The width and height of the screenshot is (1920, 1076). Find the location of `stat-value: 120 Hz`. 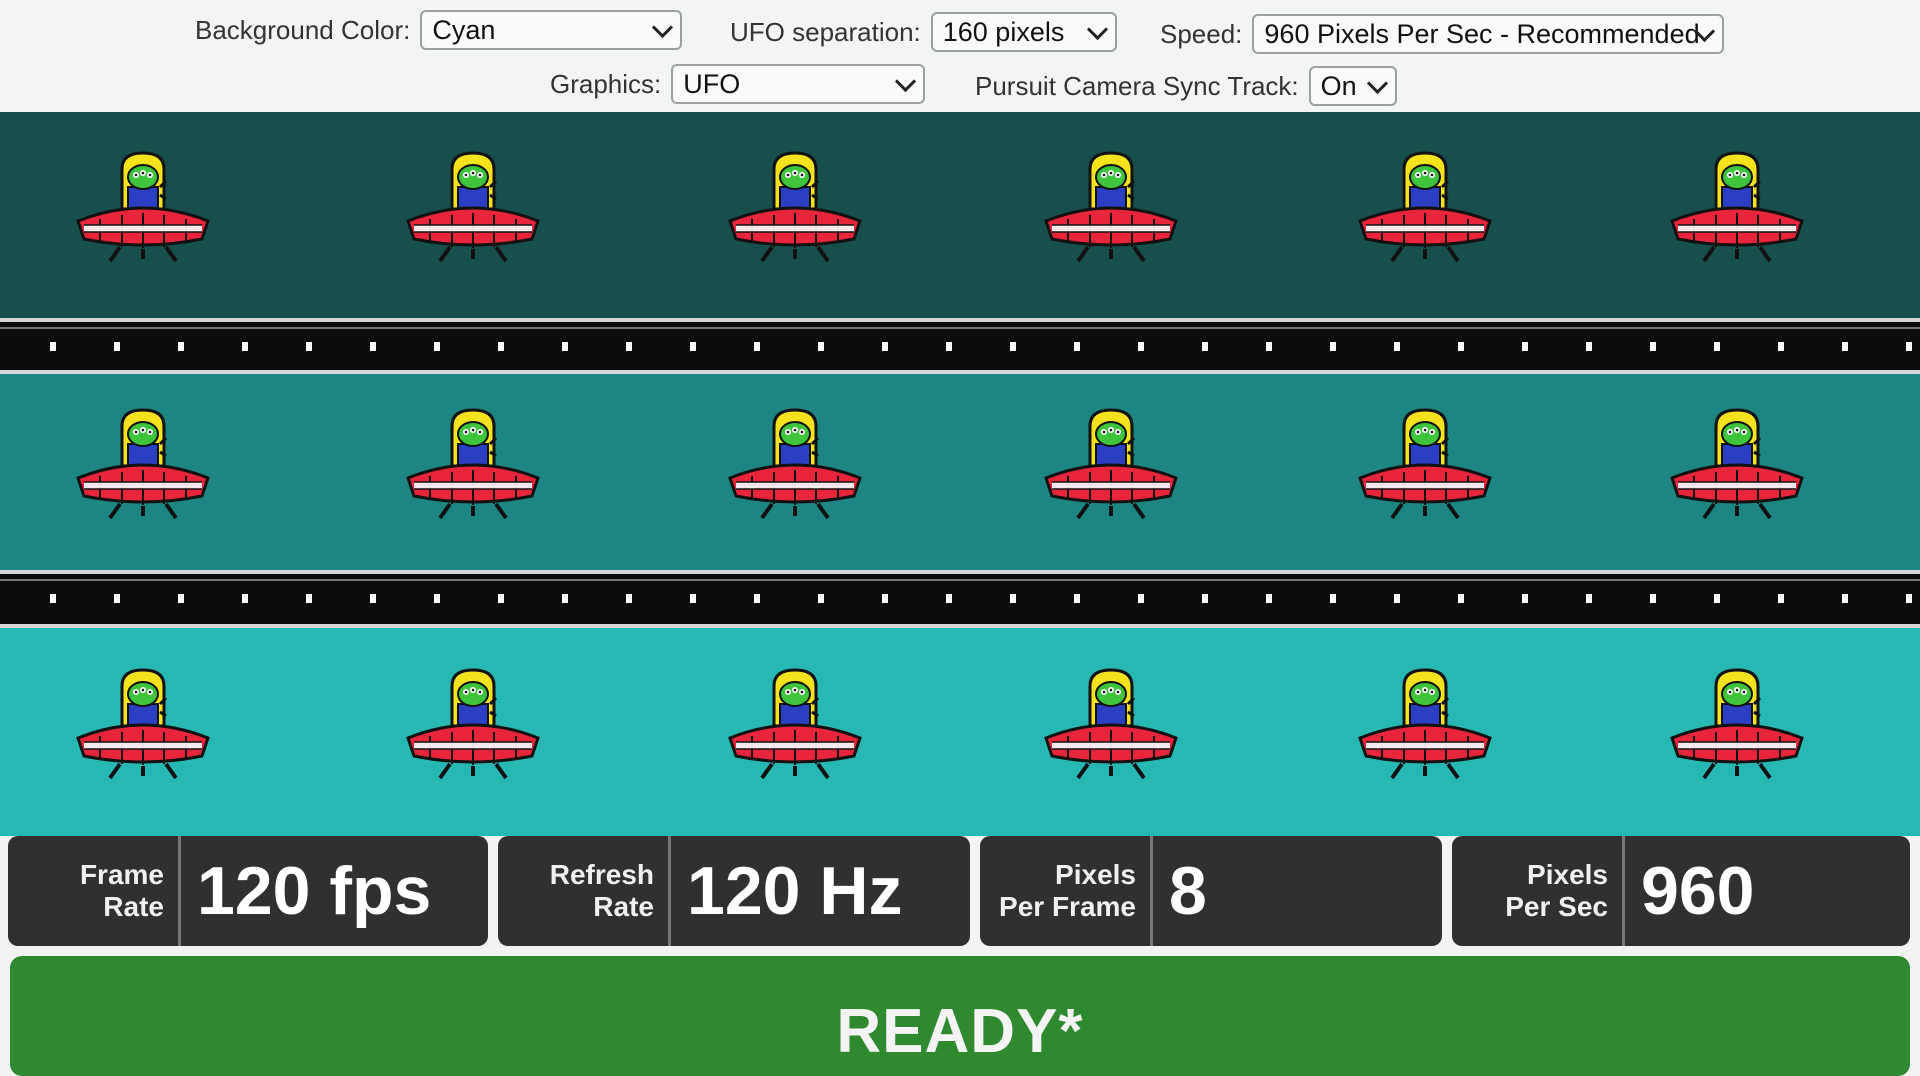

stat-value: 120 Hz is located at coordinates (795, 891).